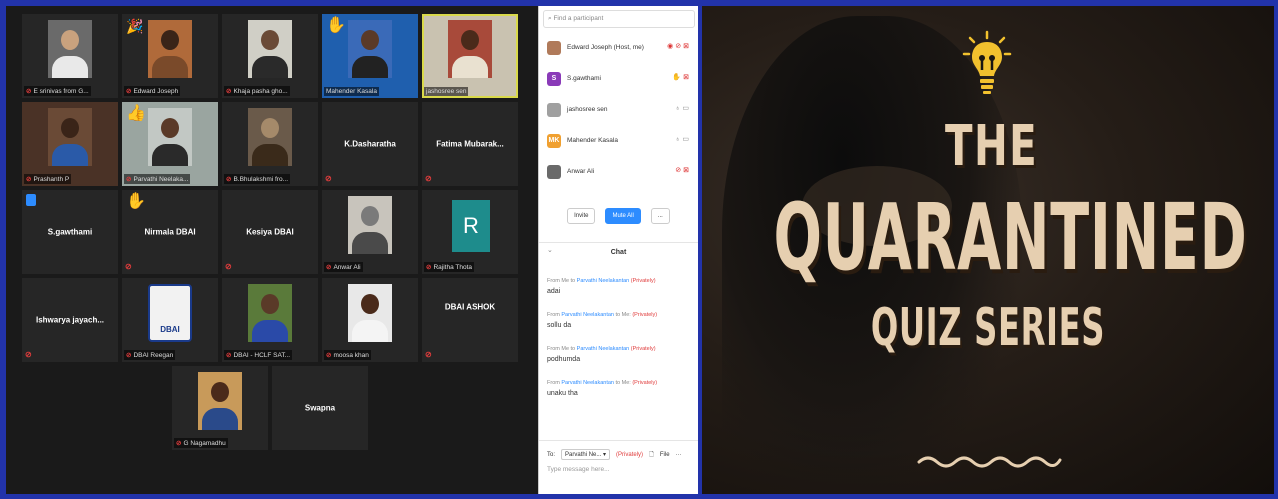 This screenshot has height=499, width=1278. What do you see at coordinates (170, 56) in the screenshot?
I see `video-tile: 🎉 ⊘ Edward Joseph` at bounding box center [170, 56].